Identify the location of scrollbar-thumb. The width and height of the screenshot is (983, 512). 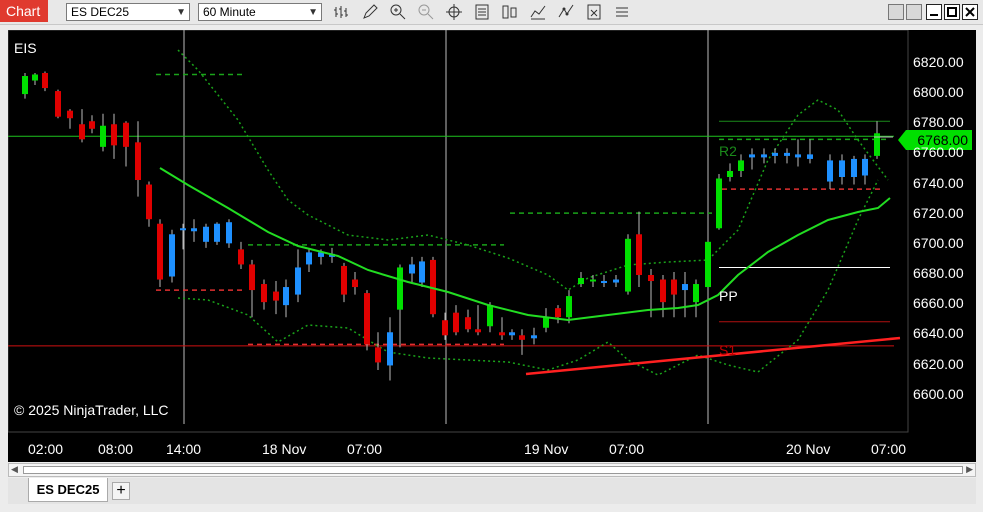
(493, 470).